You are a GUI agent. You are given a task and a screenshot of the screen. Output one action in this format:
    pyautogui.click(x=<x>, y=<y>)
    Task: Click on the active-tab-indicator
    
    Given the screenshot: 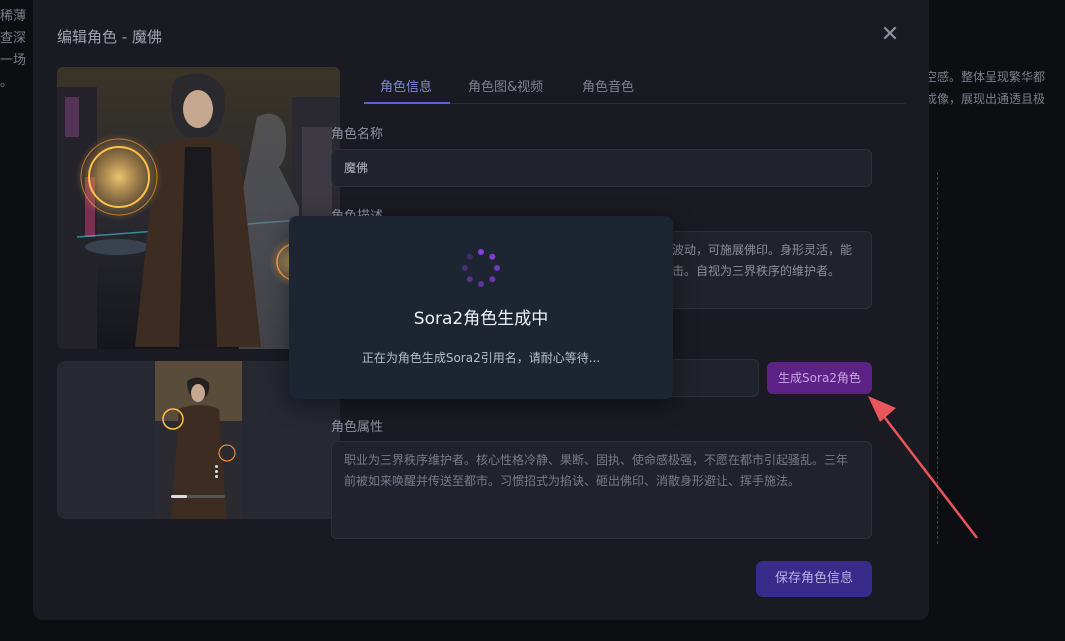 What is the action you would take?
    pyautogui.click(x=407, y=103)
    